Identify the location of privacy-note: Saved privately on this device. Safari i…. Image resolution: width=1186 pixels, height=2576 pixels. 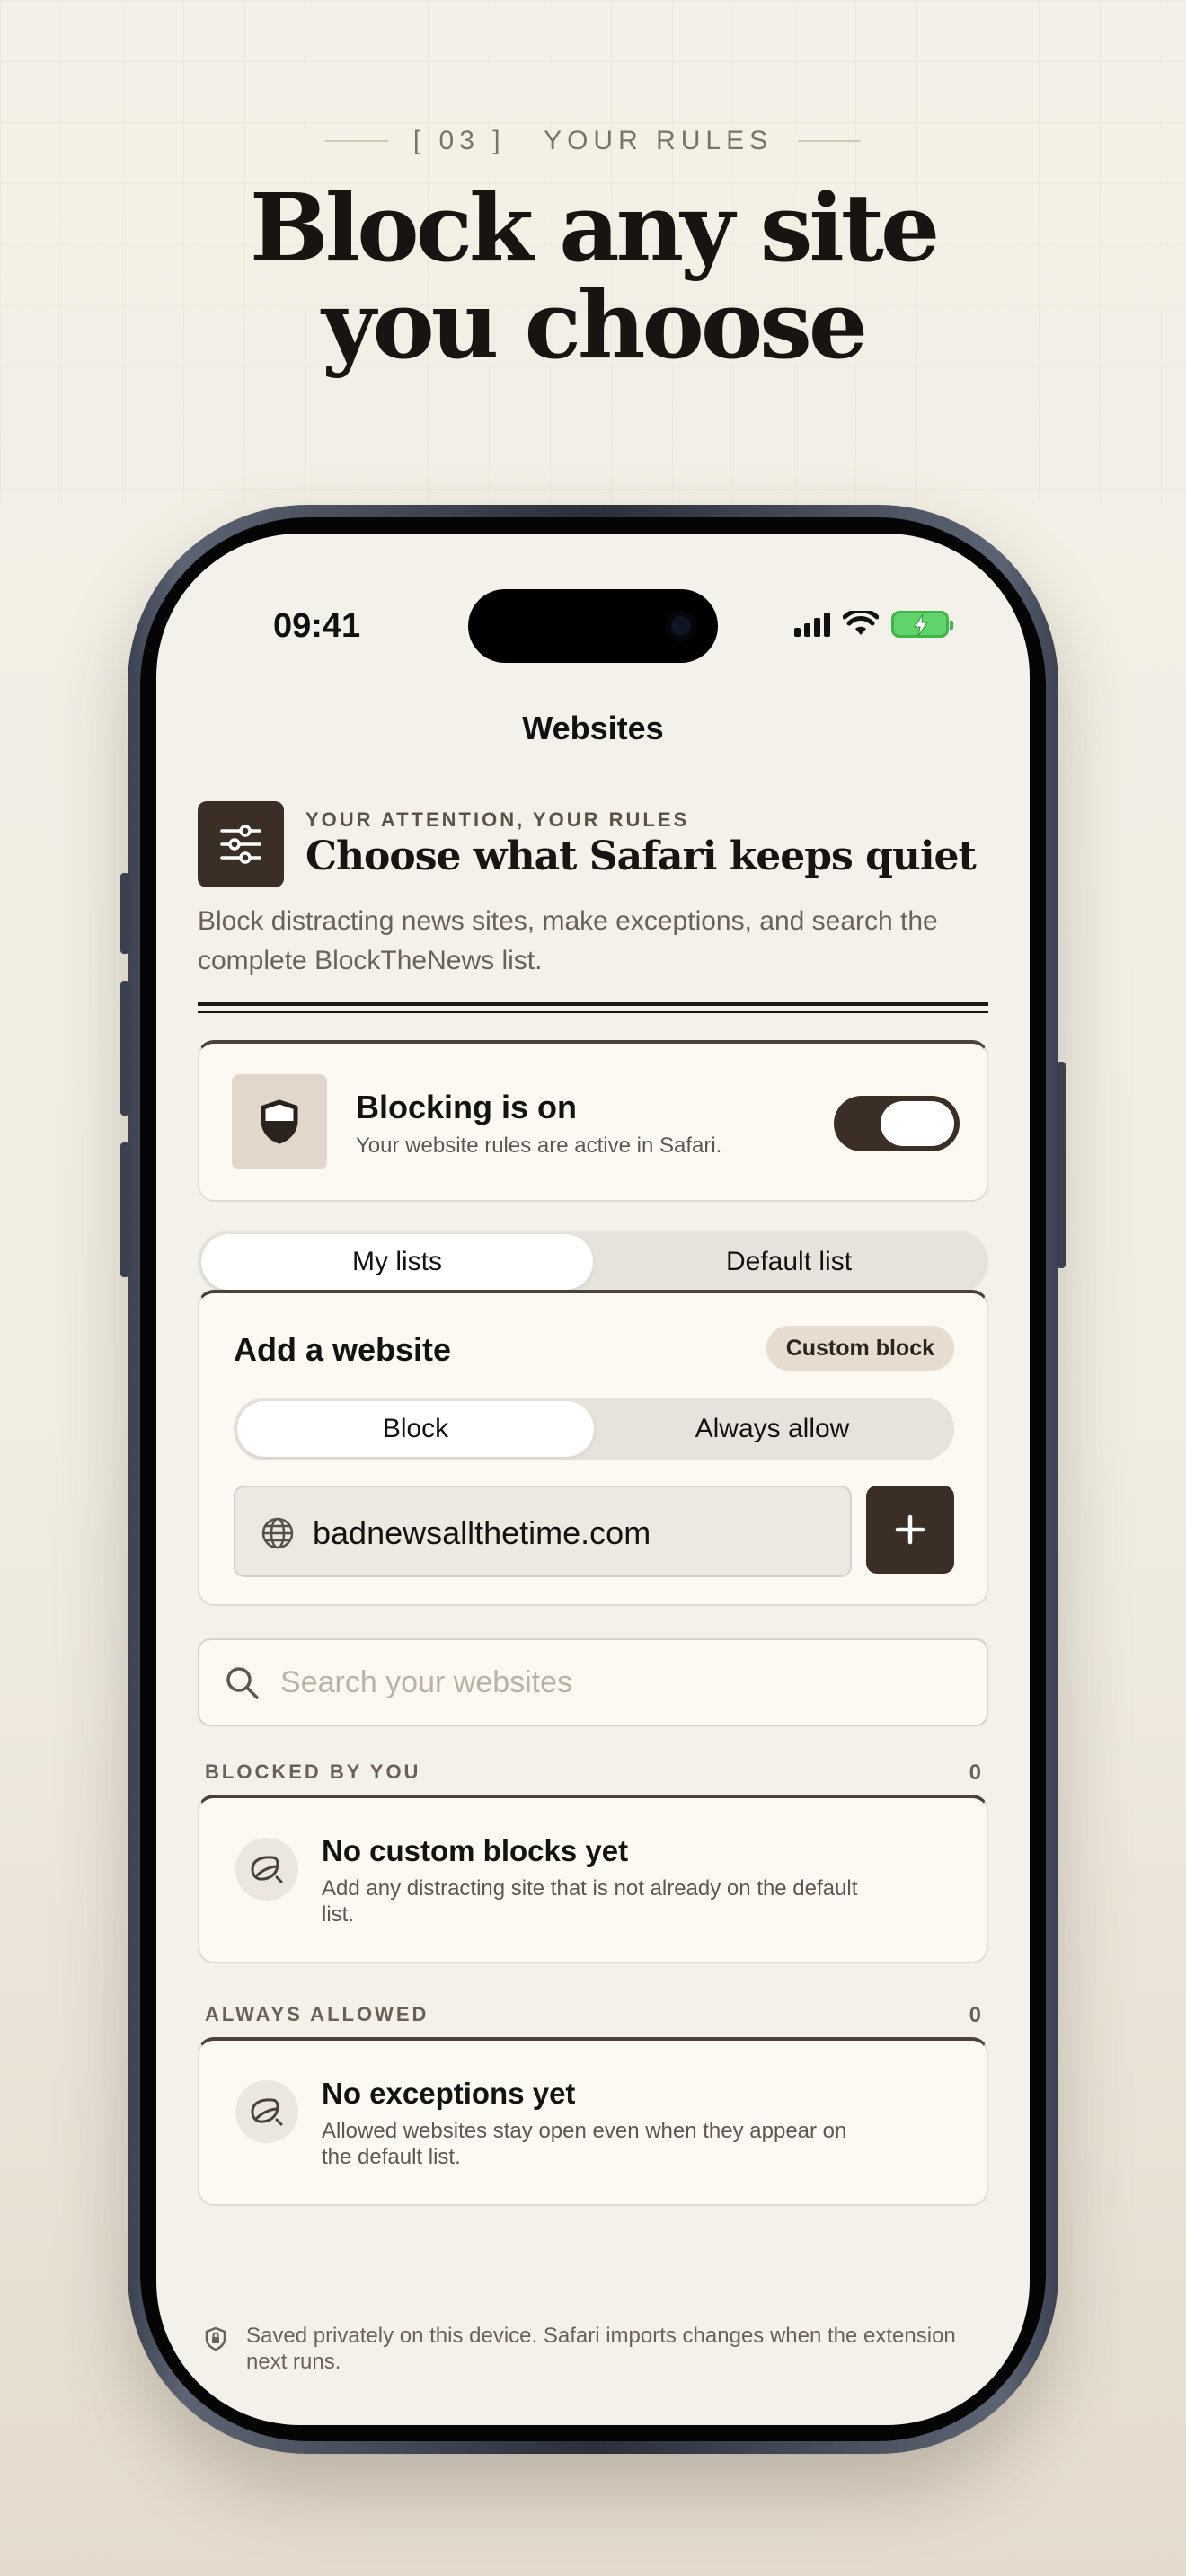
(601, 2349).